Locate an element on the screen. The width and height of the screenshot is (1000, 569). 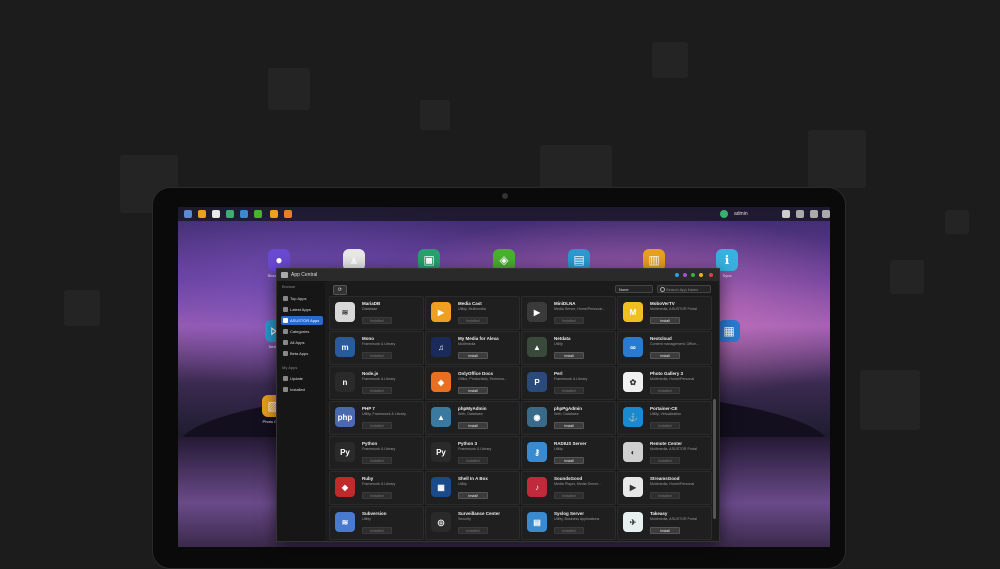
sidebar-item-update: Update is located at coordinates (302, 378).